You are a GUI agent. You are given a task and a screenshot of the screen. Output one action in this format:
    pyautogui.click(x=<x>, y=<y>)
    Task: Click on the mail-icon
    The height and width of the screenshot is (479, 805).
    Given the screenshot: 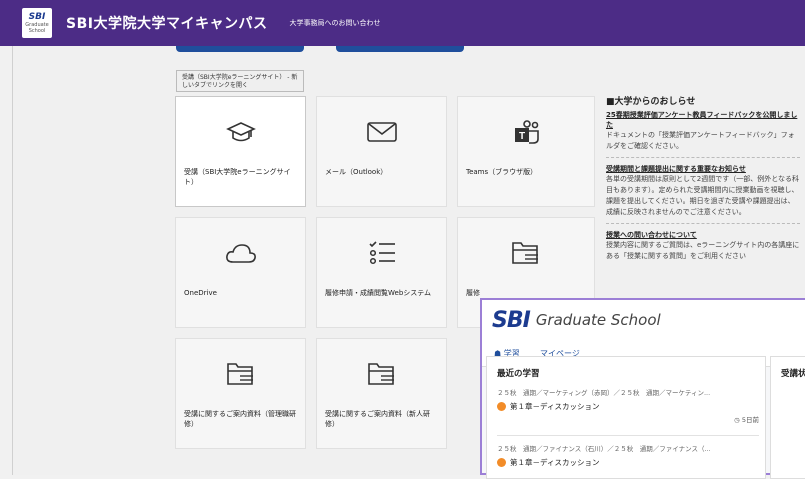 What is the action you would take?
    pyautogui.click(x=381, y=132)
    